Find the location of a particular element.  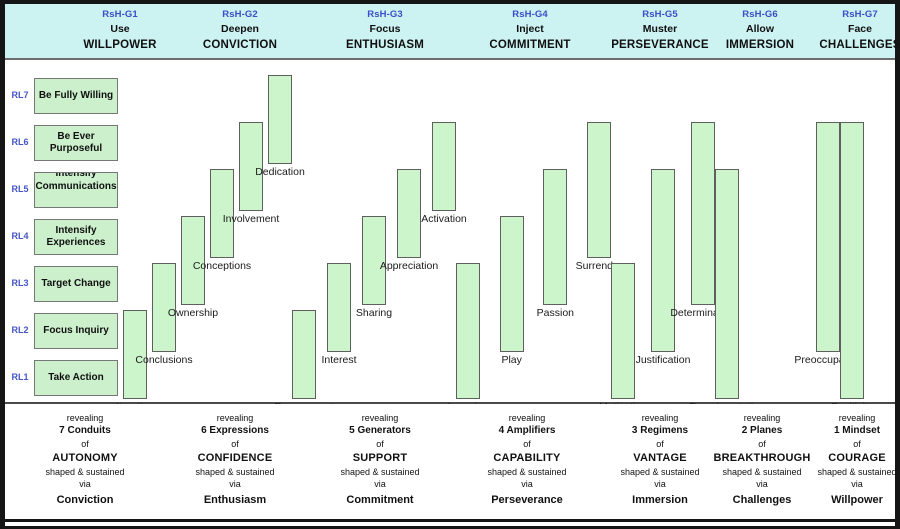

header-verb: Face is located at coordinates (860, 28).